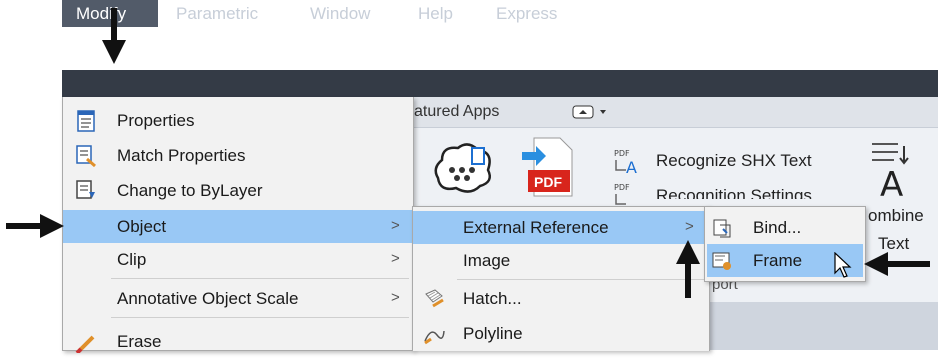 The height and width of the screenshot is (358, 938). What do you see at coordinates (722, 228) in the screenshot?
I see `bind-icon` at bounding box center [722, 228].